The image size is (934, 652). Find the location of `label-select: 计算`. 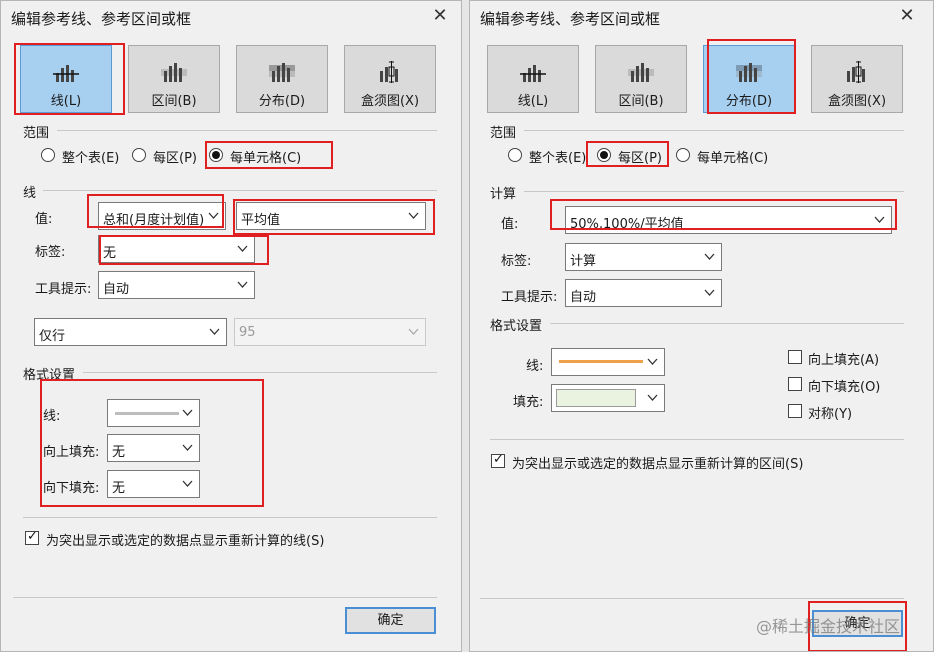

label-select: 计算 is located at coordinates (643, 257).